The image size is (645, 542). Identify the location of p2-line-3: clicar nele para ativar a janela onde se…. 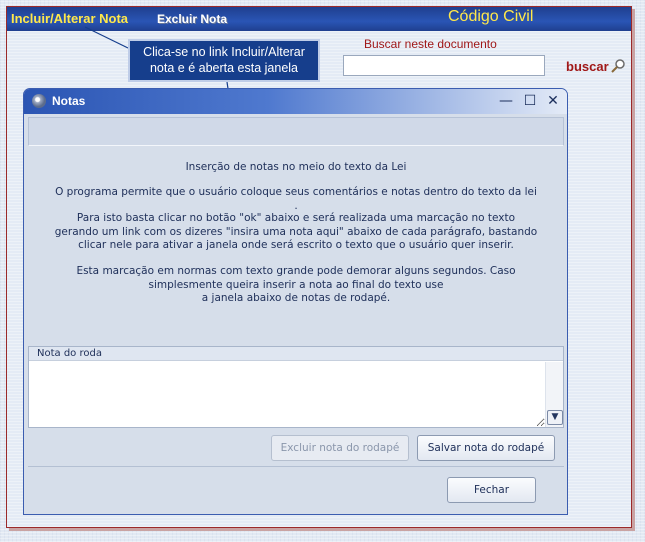
(296, 245).